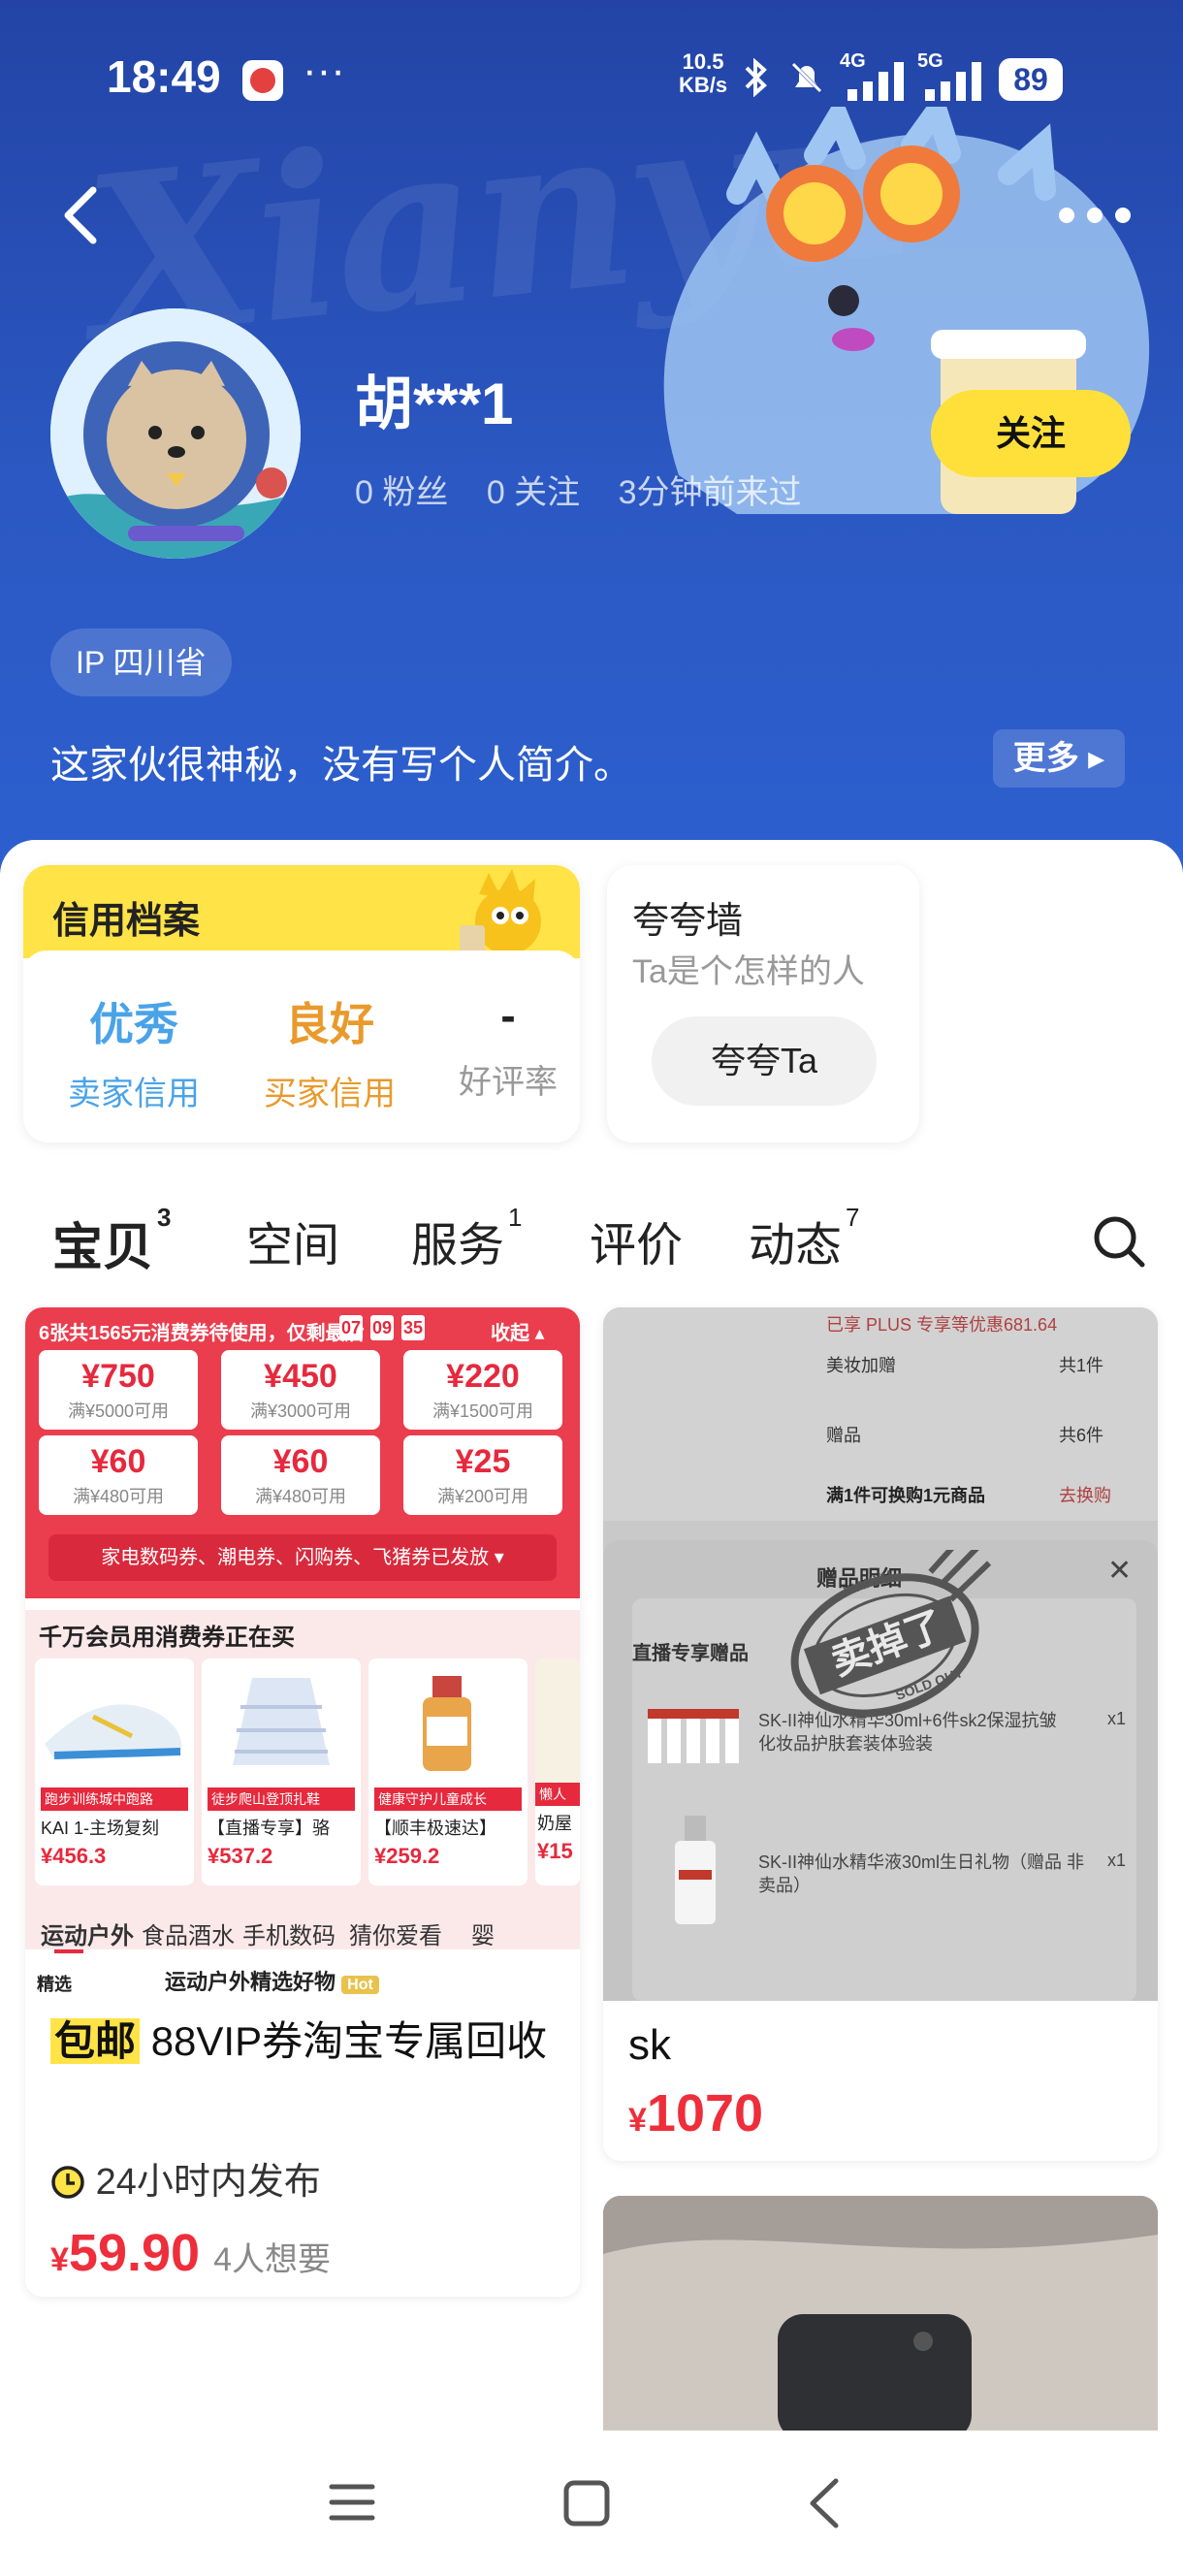  What do you see at coordinates (482, 1390) in the screenshot?
I see `coupon-3: ¥220 满¥1500可用` at bounding box center [482, 1390].